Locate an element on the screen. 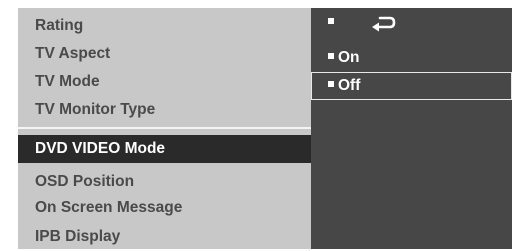 Image resolution: width=512 pixels, height=251 pixels. menu-item-tv-mode: TV Mode is located at coordinates (164, 82).